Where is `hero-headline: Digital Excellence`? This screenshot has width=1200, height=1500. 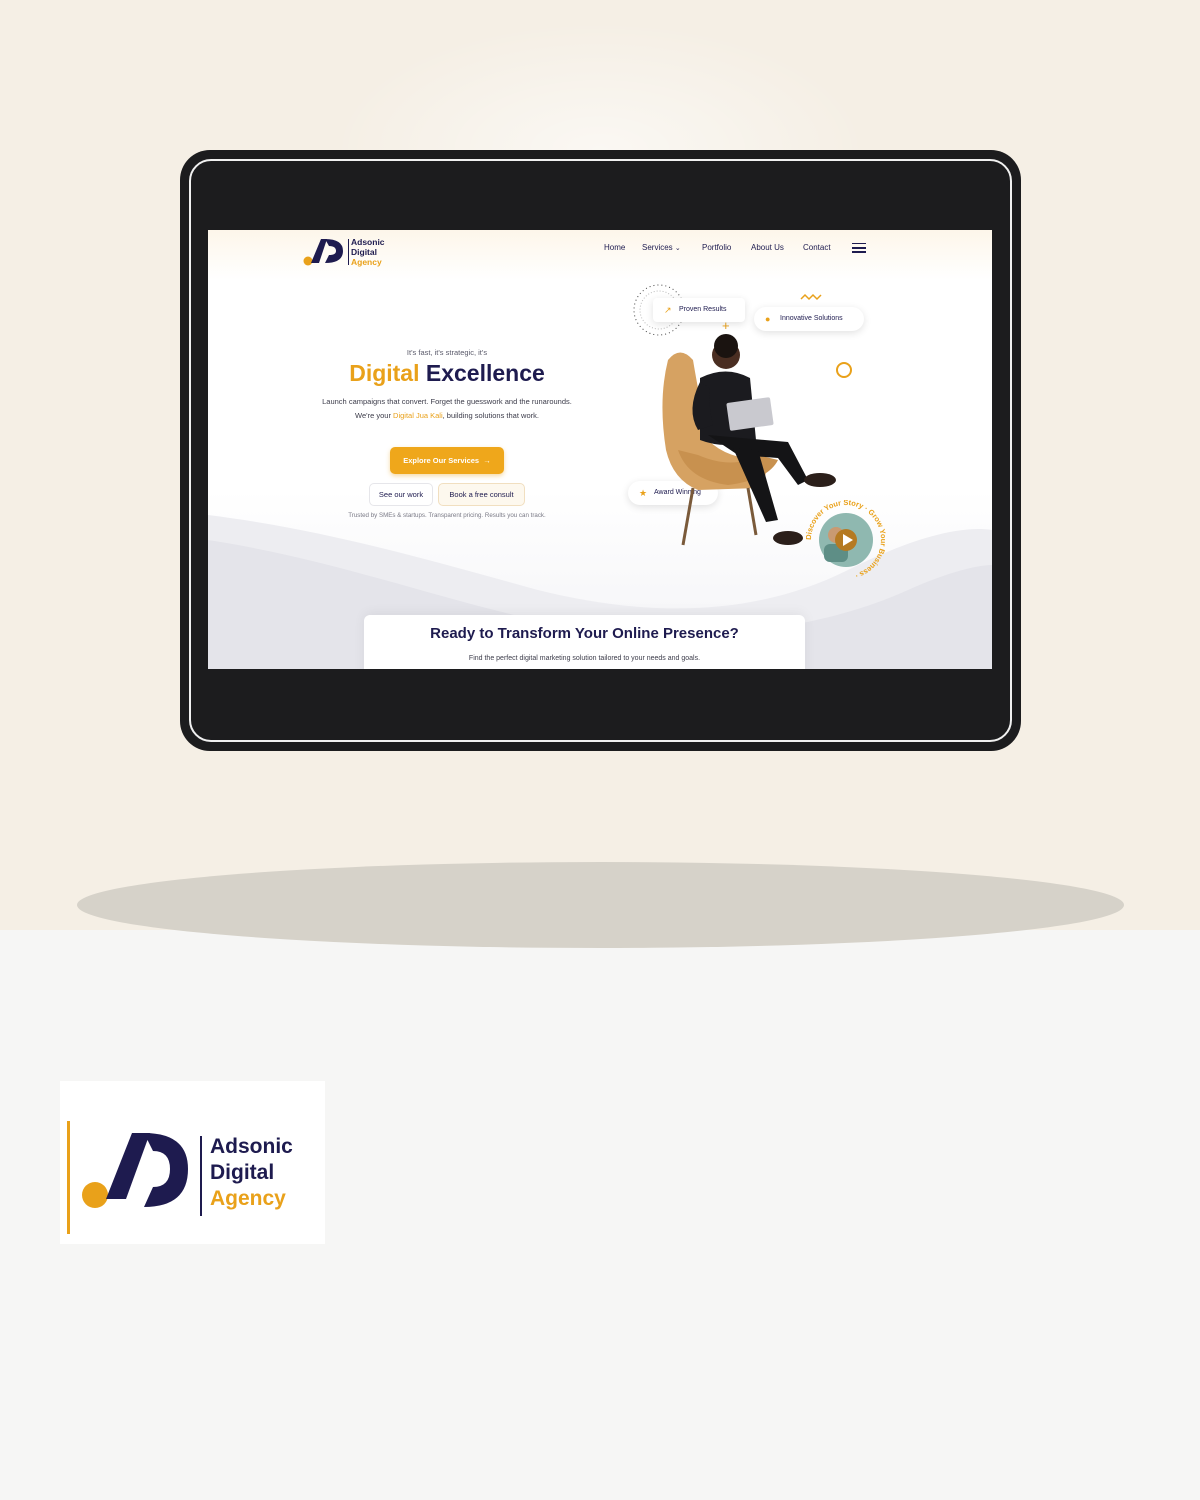 hero-headline: Digital Excellence is located at coordinates (447, 373).